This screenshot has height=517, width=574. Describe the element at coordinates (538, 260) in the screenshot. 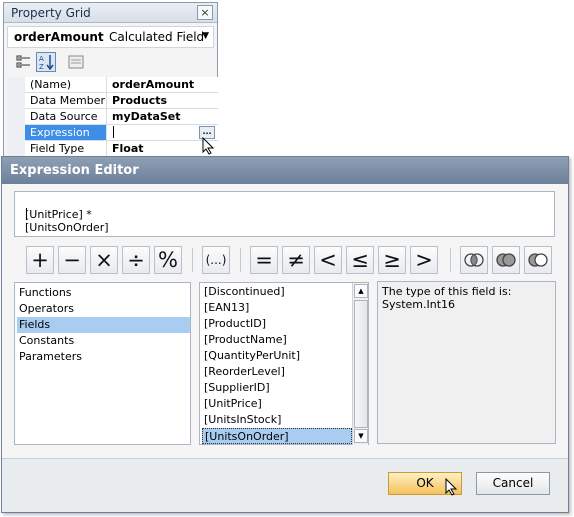

I see `not-icon` at that location.